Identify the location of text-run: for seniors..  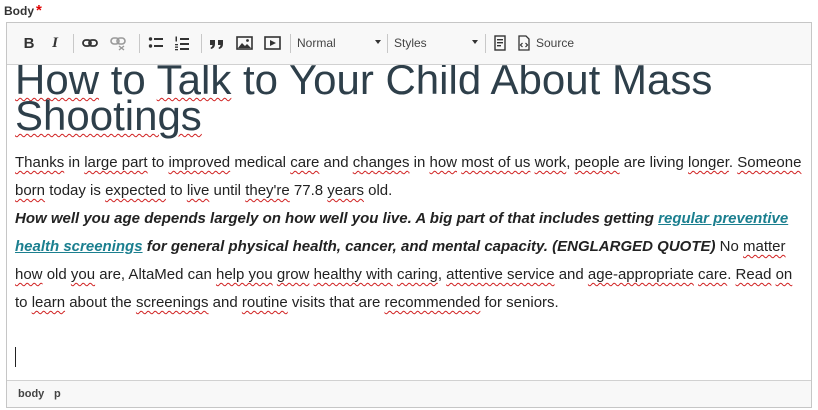
(519, 302).